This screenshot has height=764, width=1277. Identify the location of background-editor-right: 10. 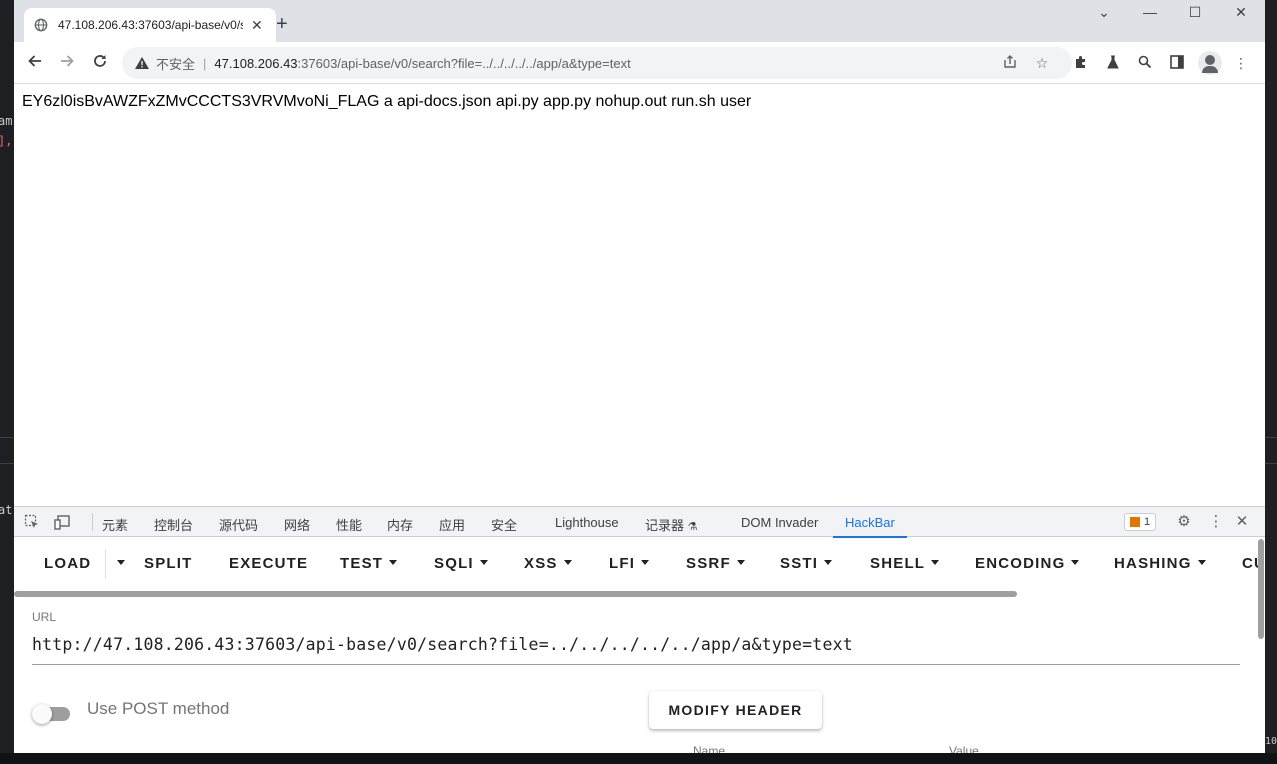
(1270, 382).